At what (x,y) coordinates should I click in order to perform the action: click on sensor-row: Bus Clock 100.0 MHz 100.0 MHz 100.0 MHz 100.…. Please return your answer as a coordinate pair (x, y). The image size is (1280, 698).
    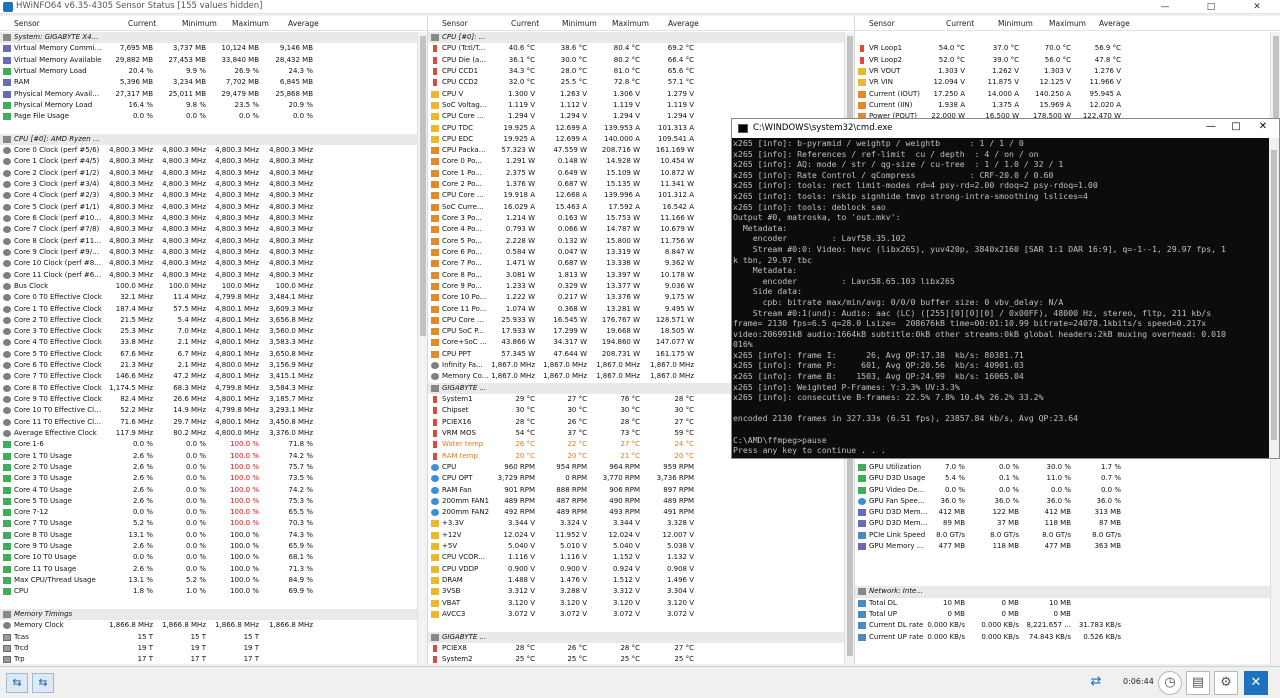
    Looking at the image, I should click on (208, 286).